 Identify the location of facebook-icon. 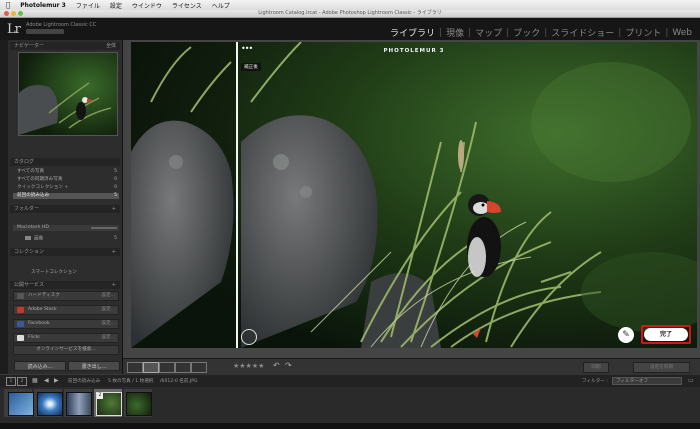
(20, 324).